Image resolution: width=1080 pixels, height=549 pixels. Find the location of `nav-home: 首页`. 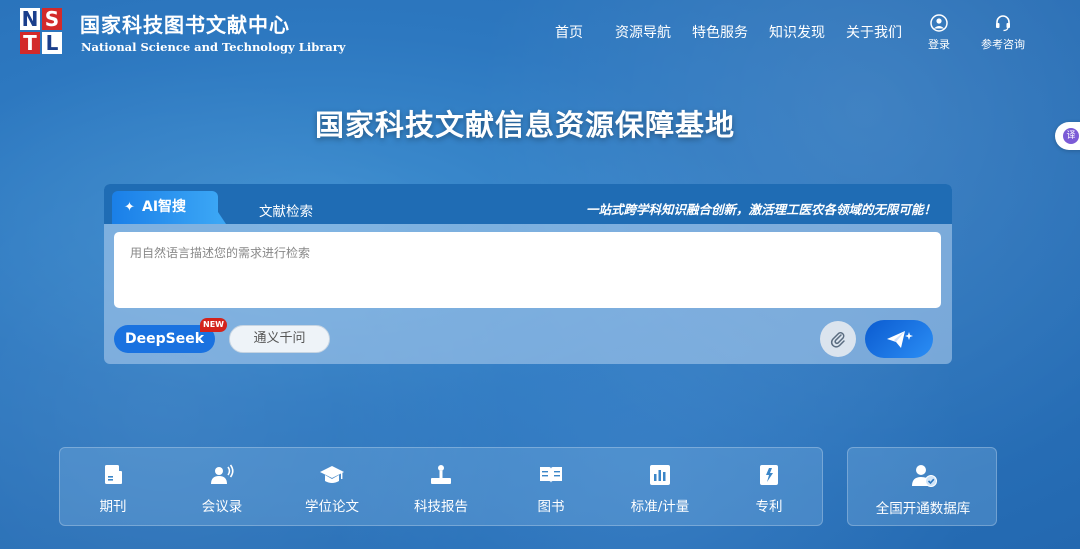

nav-home: 首页 is located at coordinates (569, 32).